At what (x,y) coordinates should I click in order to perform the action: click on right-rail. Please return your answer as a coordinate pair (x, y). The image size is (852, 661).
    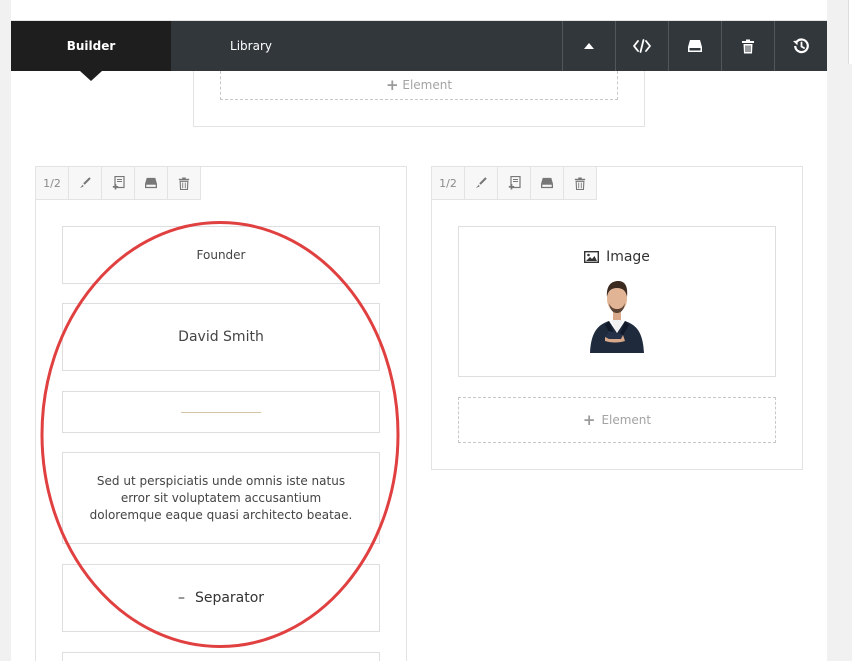
    Looking at the image, I should click on (850, 32).